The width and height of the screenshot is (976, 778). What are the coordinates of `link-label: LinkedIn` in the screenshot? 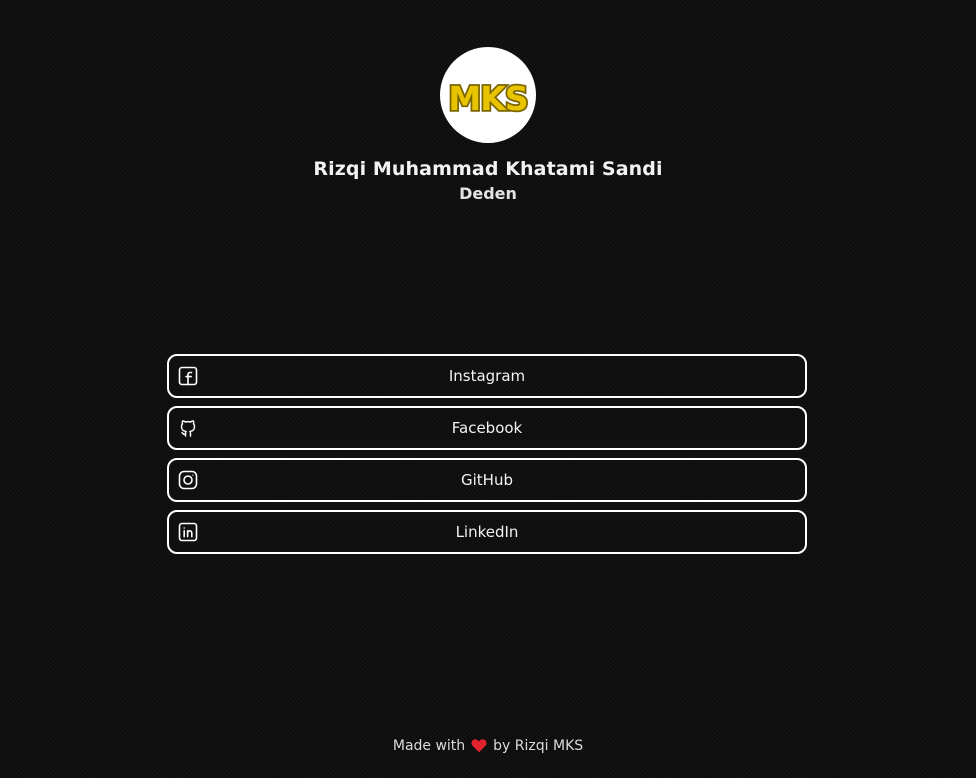 It's located at (487, 532).